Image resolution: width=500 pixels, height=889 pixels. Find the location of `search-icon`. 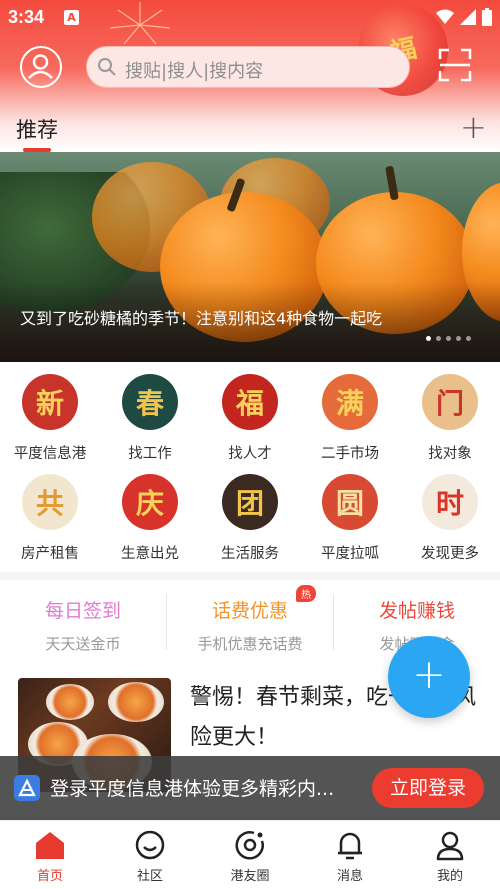

search-icon is located at coordinates (107, 67).